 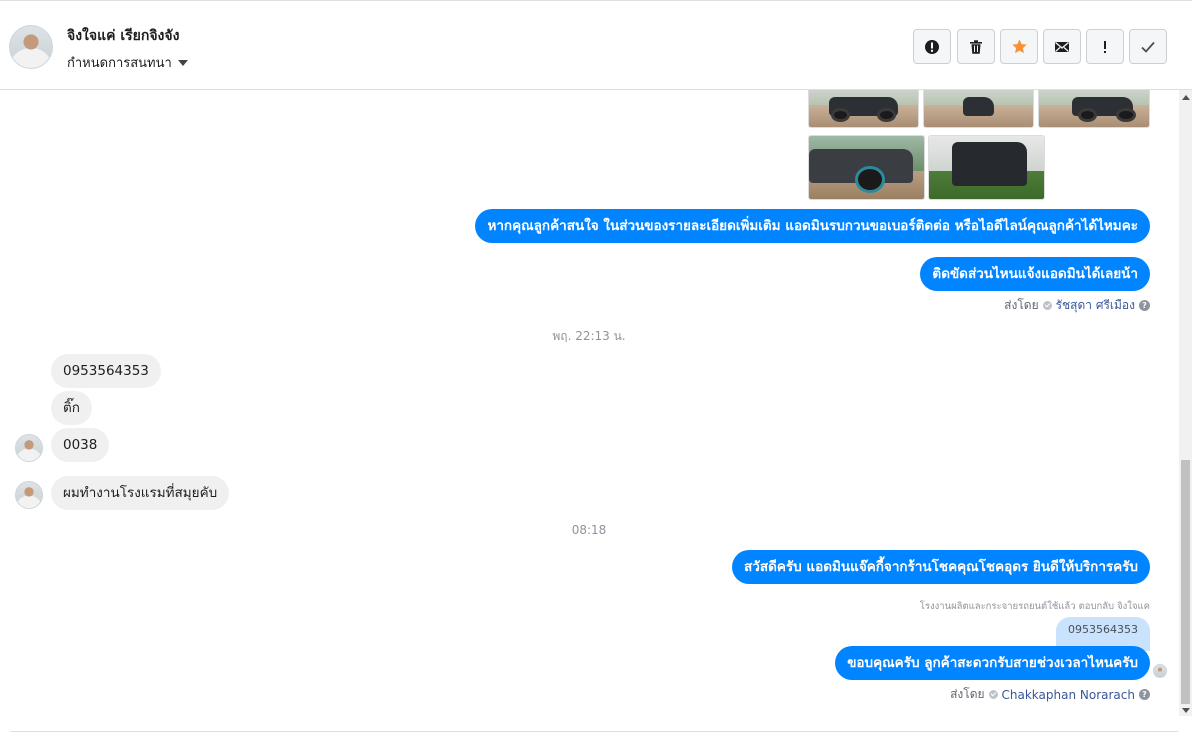 I want to click on check-icon, so click(x=1148, y=47).